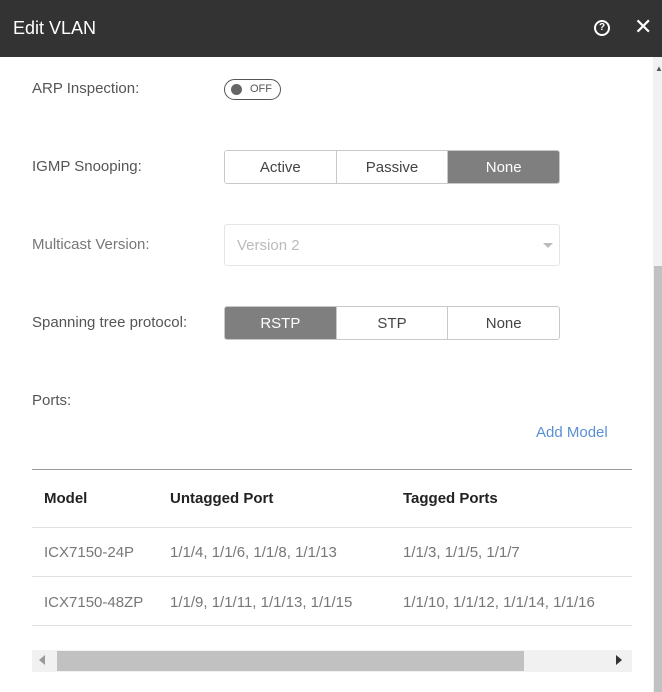 This screenshot has width=662, height=692. Describe the element at coordinates (290, 661) in the screenshot. I see `horizontal-scrollbar-thumb` at that location.